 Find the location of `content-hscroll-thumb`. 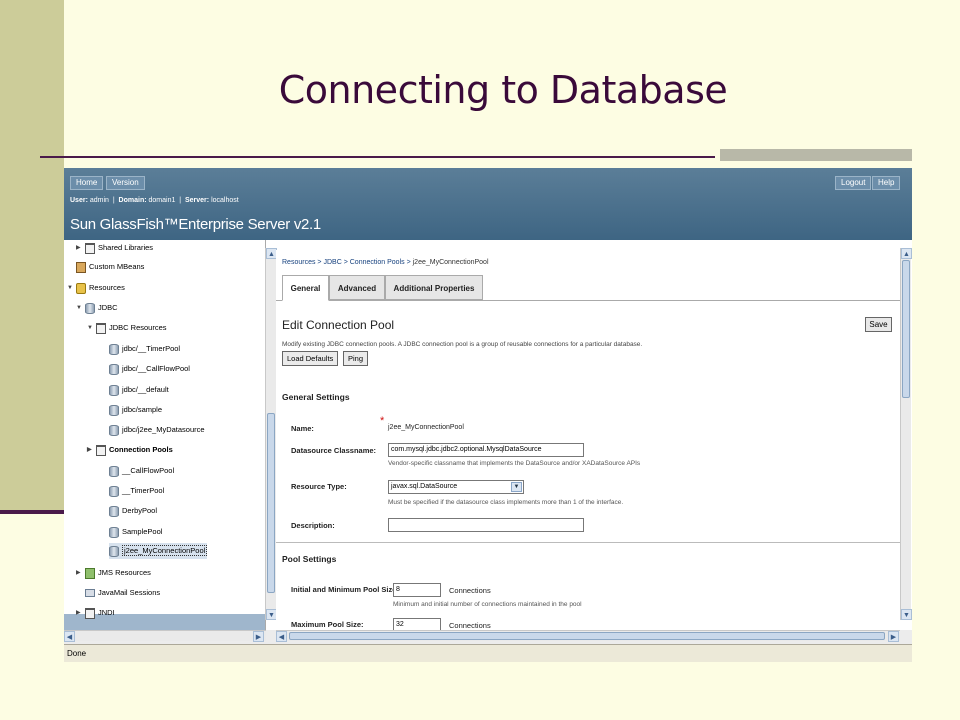

content-hscroll-thumb is located at coordinates (587, 636).